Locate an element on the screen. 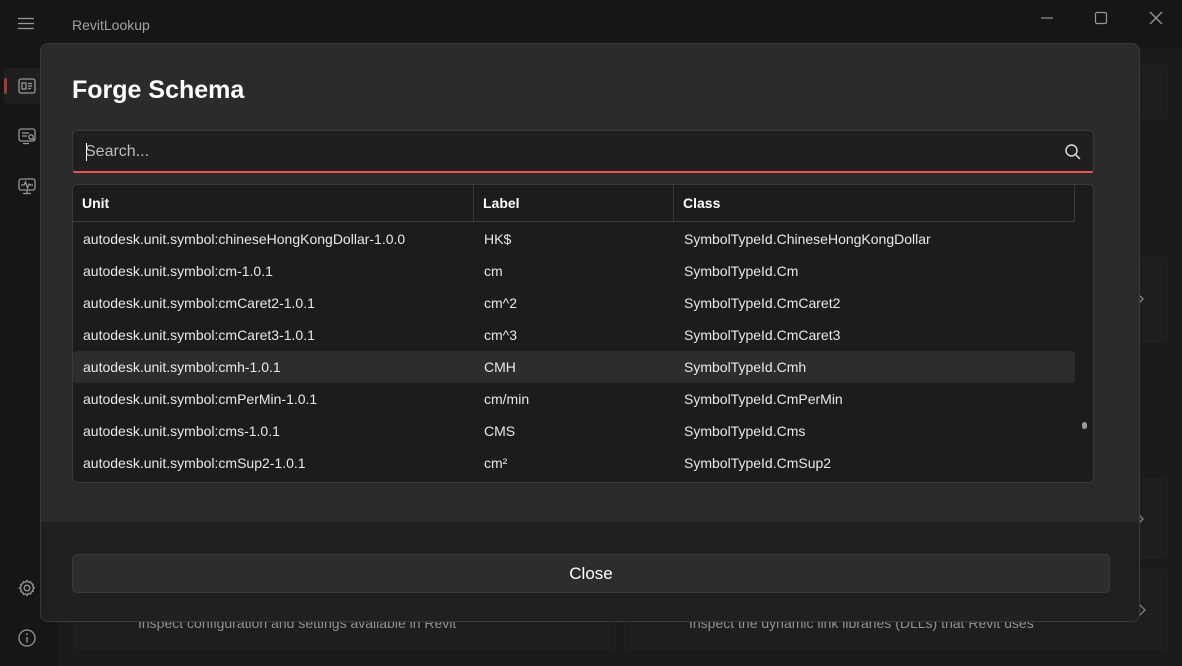 The image size is (1182, 666). class-cell: SymbolTypeId.Cms is located at coordinates (745, 431).